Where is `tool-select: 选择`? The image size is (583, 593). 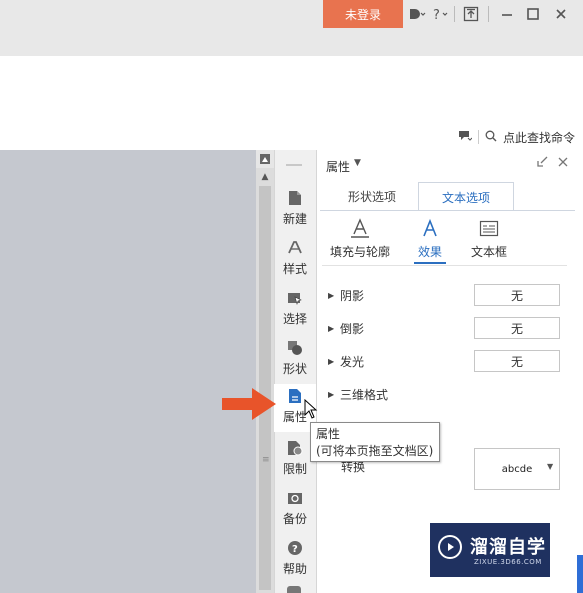
tool-select: 选择 is located at coordinates (295, 310).